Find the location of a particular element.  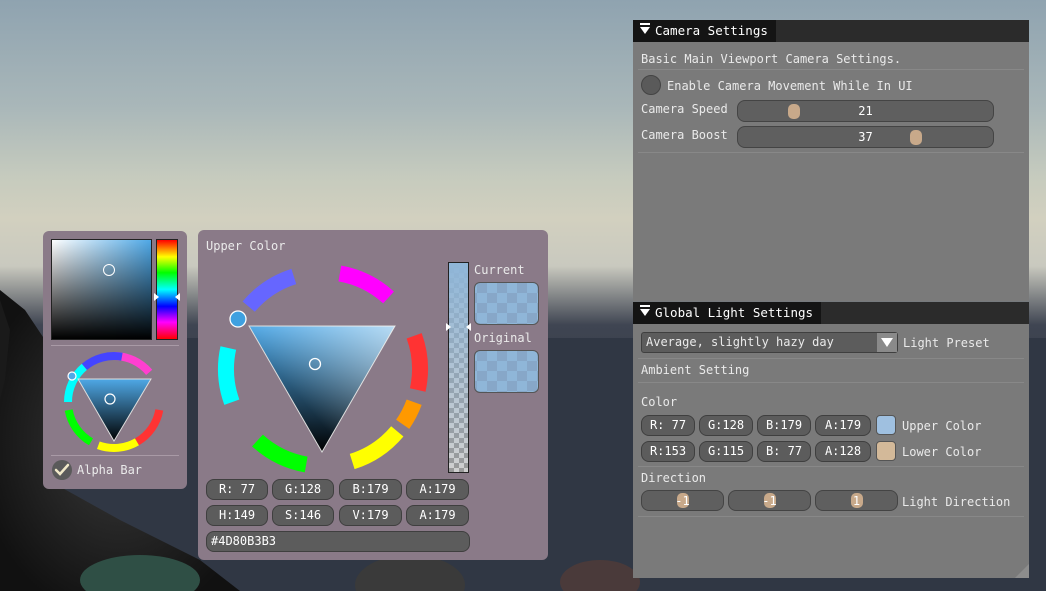

dropdown-arrow-button is located at coordinates (887, 342).